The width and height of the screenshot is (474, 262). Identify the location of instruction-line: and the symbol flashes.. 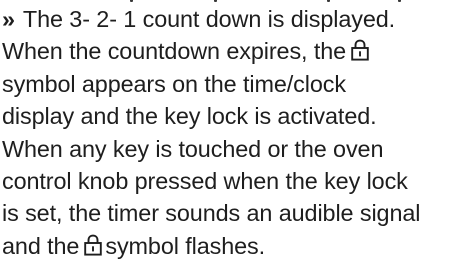
(236, 246).